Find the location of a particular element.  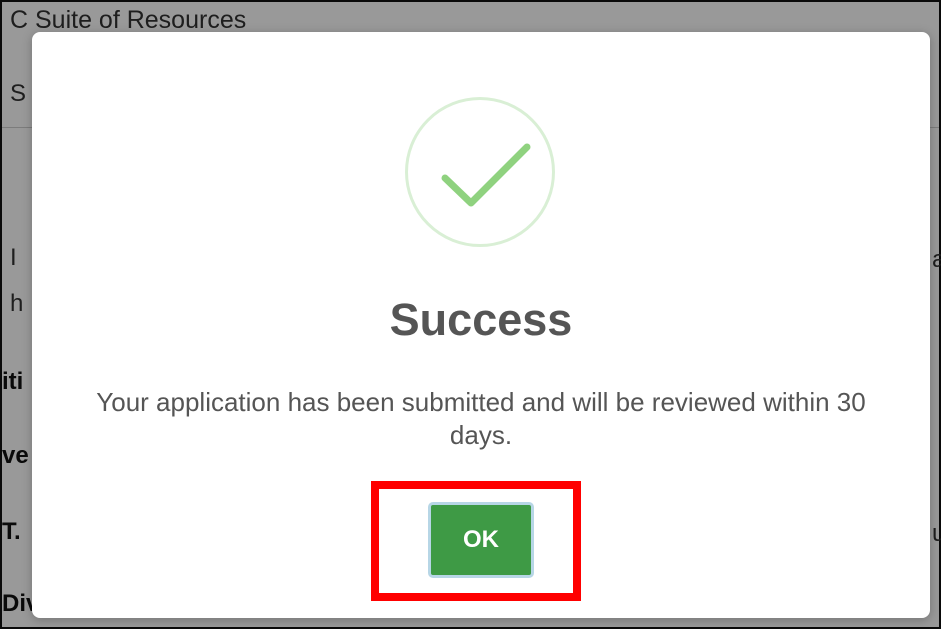

dialog-title: Success is located at coordinates (481, 319).